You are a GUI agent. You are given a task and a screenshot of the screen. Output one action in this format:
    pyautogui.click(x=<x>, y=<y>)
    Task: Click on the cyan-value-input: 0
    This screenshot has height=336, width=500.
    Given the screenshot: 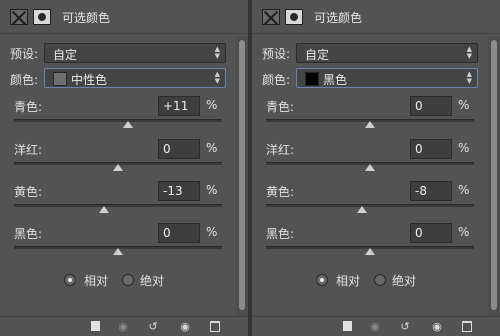 What is the action you would take?
    pyautogui.click(x=431, y=106)
    